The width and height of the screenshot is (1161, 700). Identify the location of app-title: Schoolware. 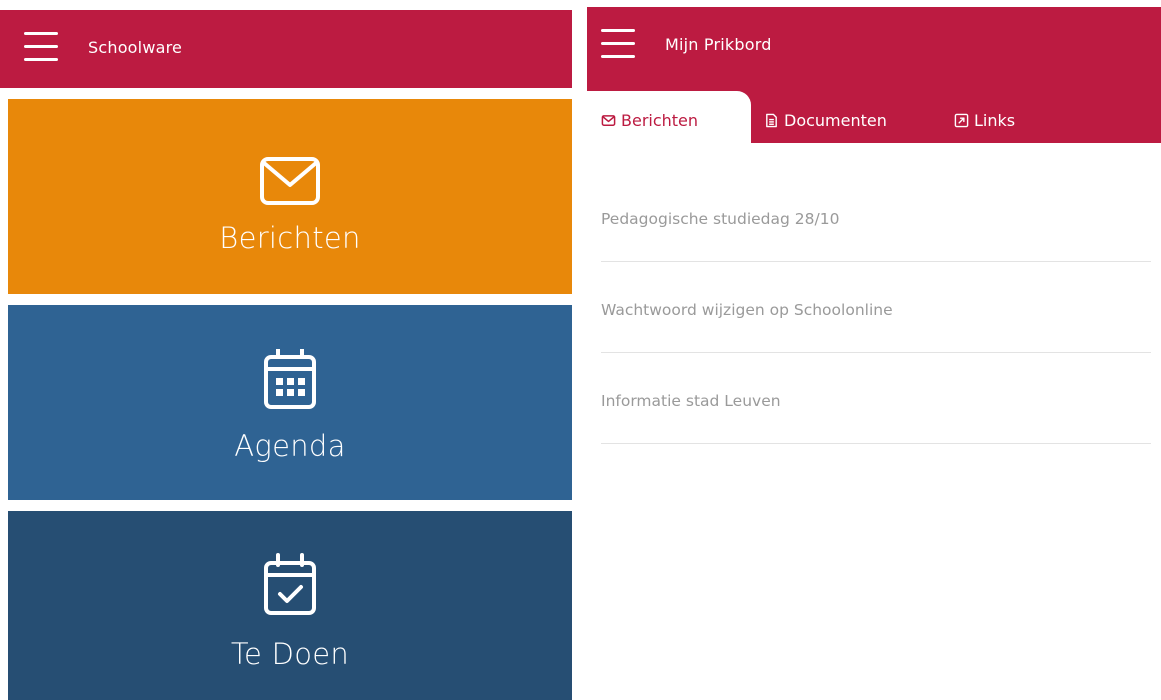
(135, 47).